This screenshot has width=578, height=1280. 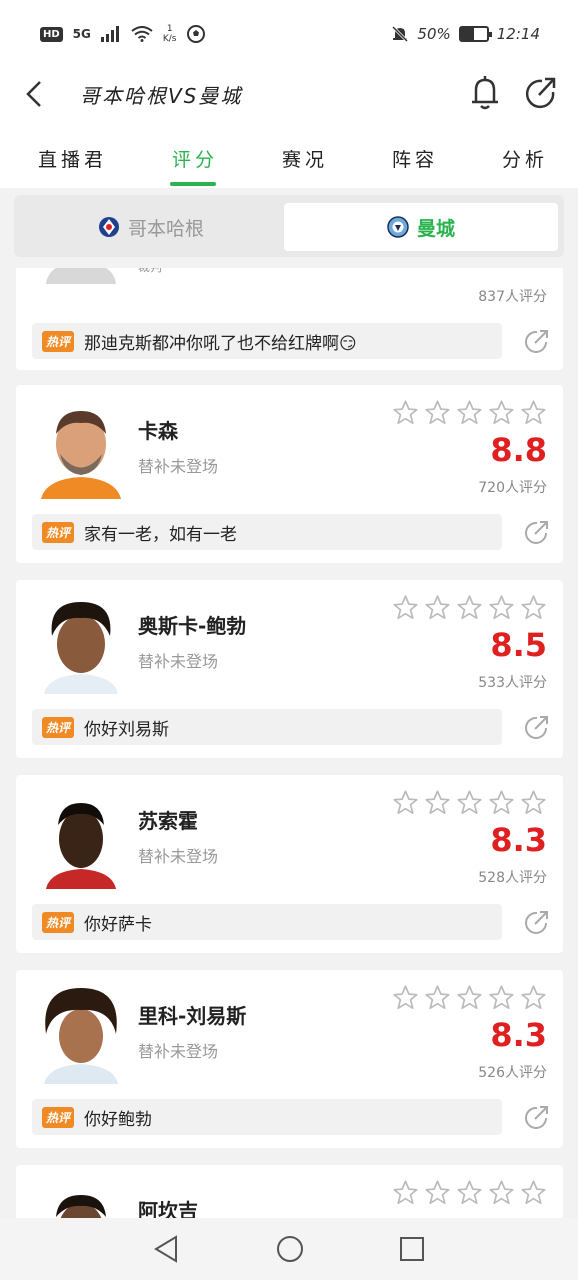 What do you see at coordinates (289, 864) in the screenshot?
I see `player-card: 苏索霍 替补未登场 8.3 528人评分 热评 你好萨卡` at bounding box center [289, 864].